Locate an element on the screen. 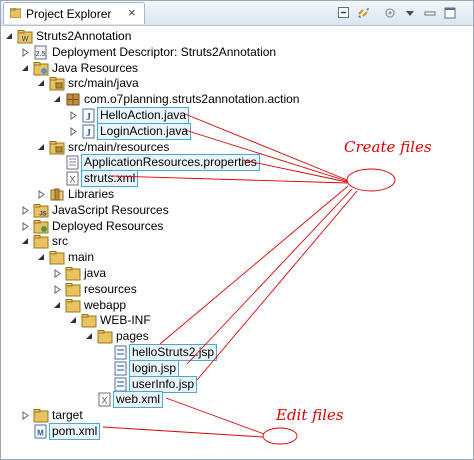  tree-item-target: target is located at coordinates (246, 415).